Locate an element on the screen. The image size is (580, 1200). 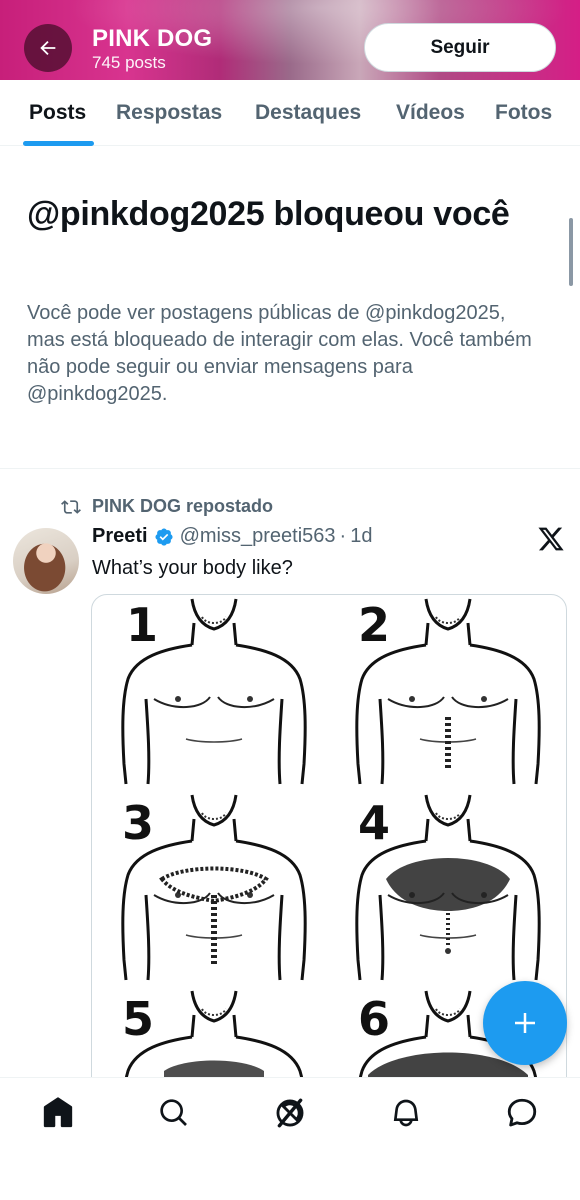
media-label-6: 6 is located at coordinates (374, 1019).